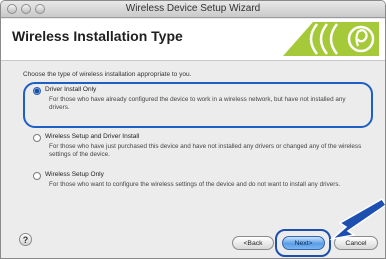  What do you see at coordinates (37, 91) in the screenshot?
I see `radio-driver-install-only` at bounding box center [37, 91].